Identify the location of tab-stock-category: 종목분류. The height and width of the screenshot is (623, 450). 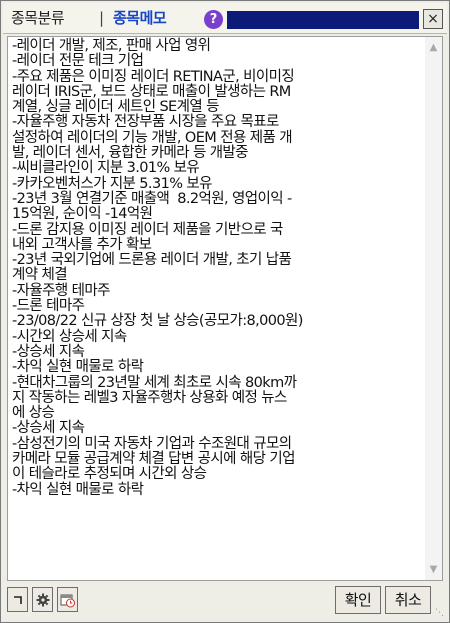
(38, 18).